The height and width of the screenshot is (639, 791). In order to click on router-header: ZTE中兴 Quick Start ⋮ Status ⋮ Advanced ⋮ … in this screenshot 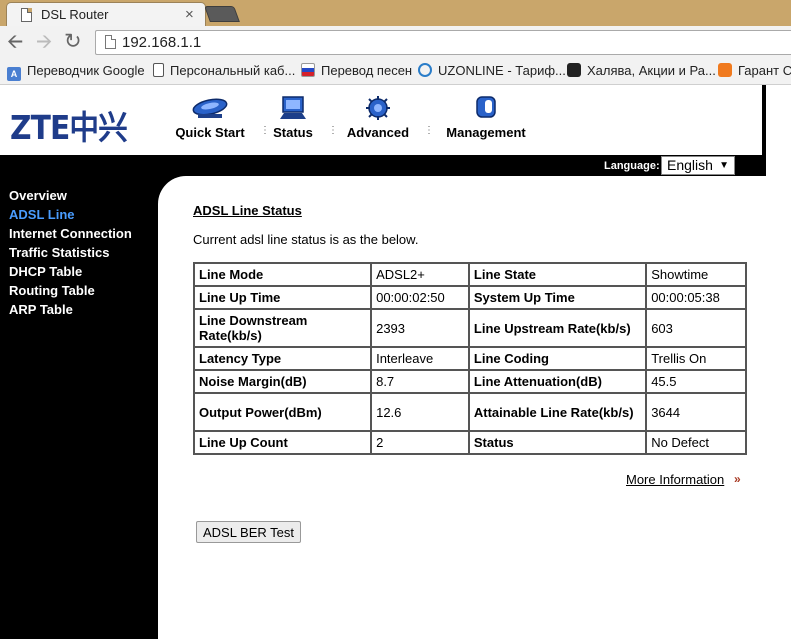, I will do `click(383, 120)`.